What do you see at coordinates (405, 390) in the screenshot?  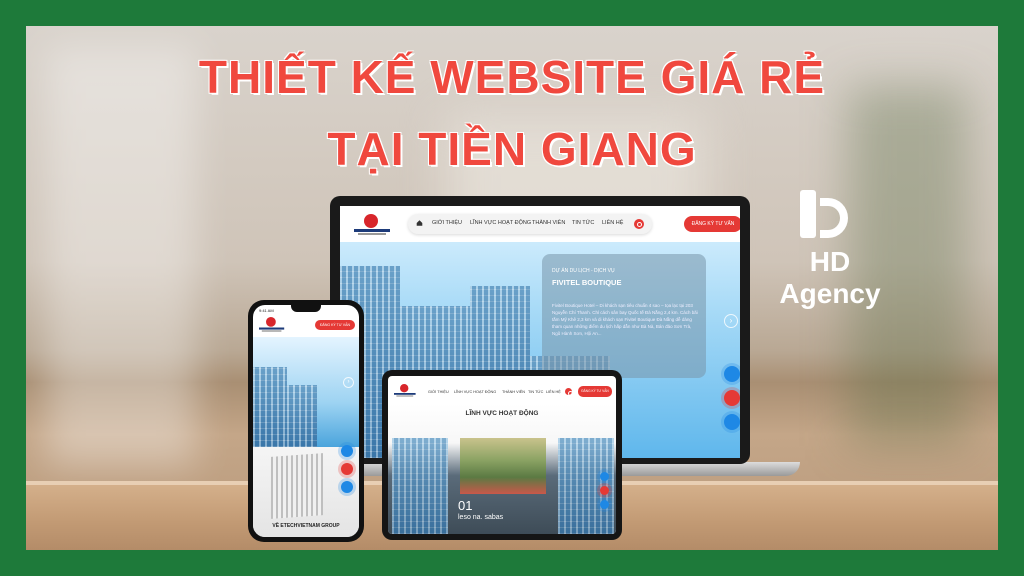 I see `tablet-site-logo` at bounding box center [405, 390].